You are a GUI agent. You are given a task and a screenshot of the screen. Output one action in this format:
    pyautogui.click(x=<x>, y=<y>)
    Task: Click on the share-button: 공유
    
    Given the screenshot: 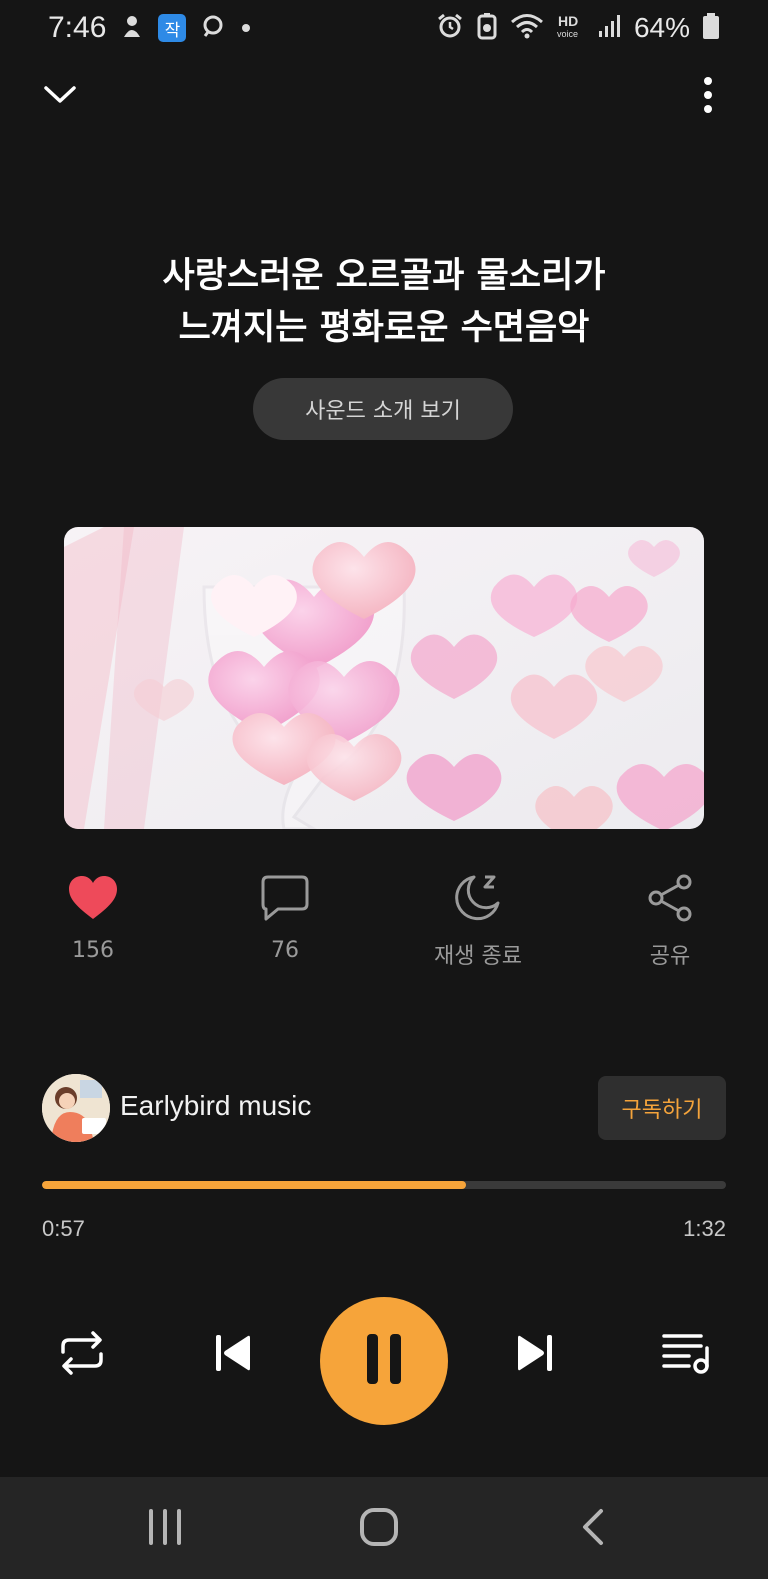 What is the action you would take?
    pyautogui.click(x=670, y=925)
    